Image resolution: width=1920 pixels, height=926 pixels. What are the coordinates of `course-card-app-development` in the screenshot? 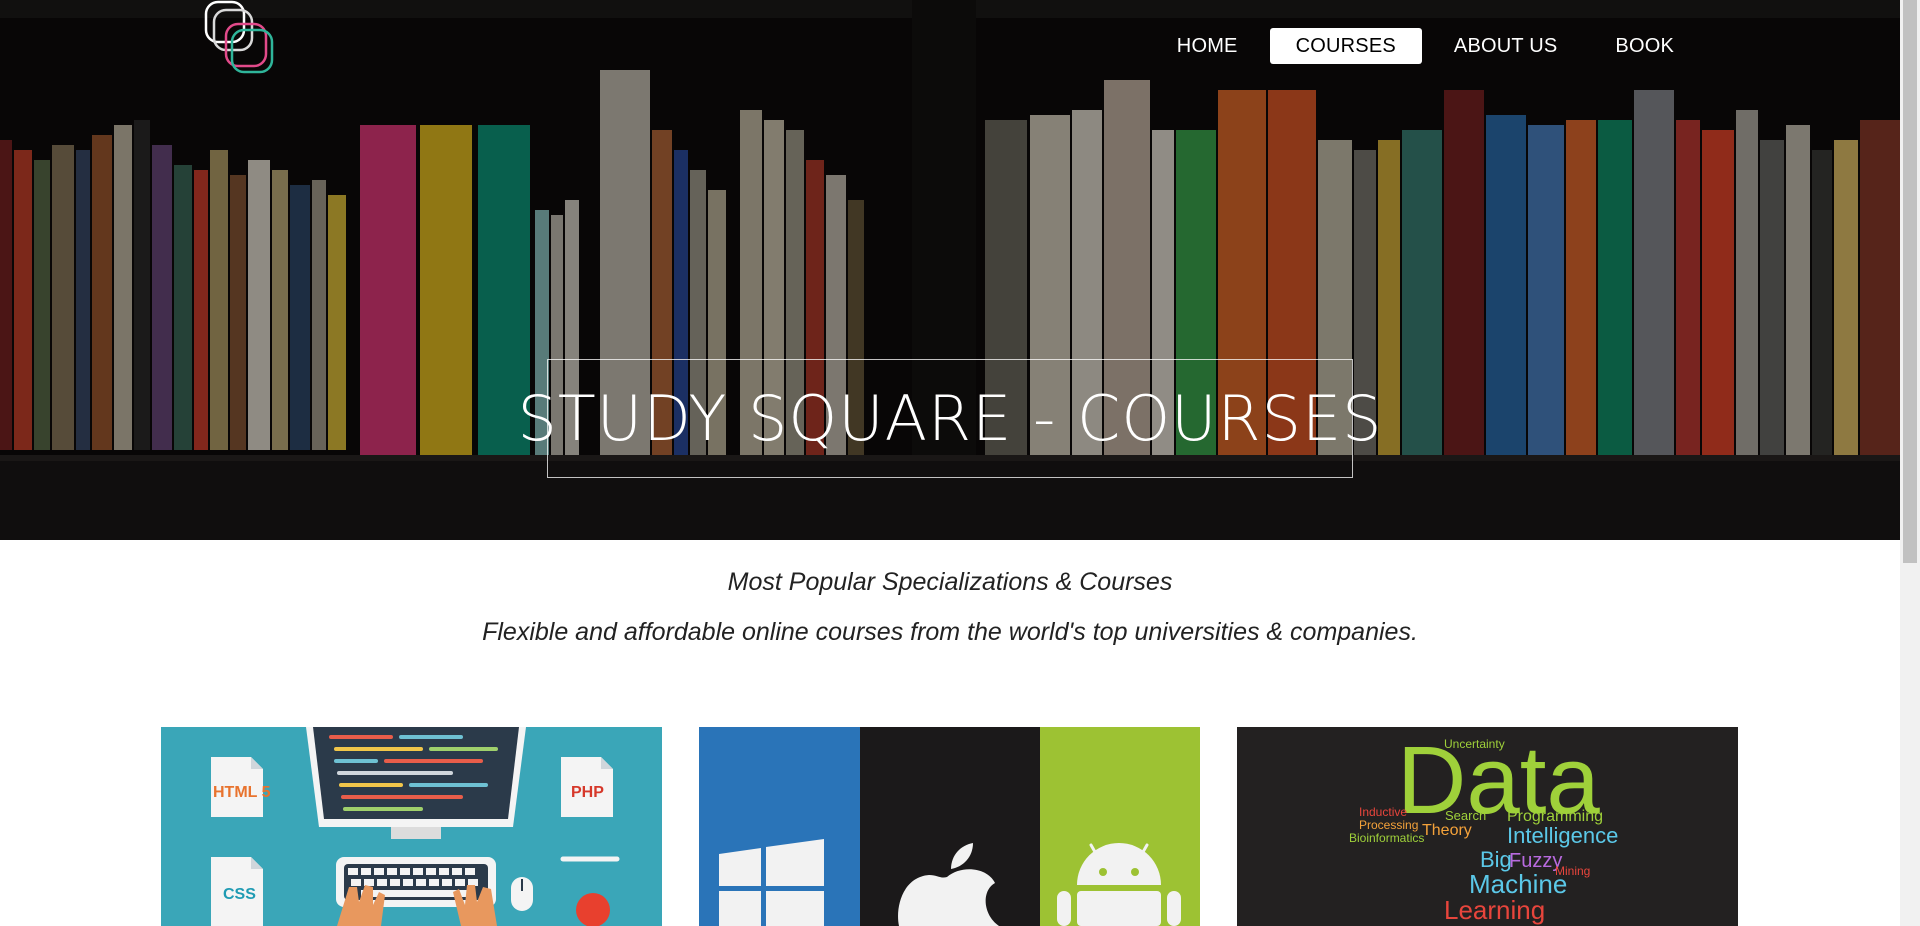 It's located at (949, 826).